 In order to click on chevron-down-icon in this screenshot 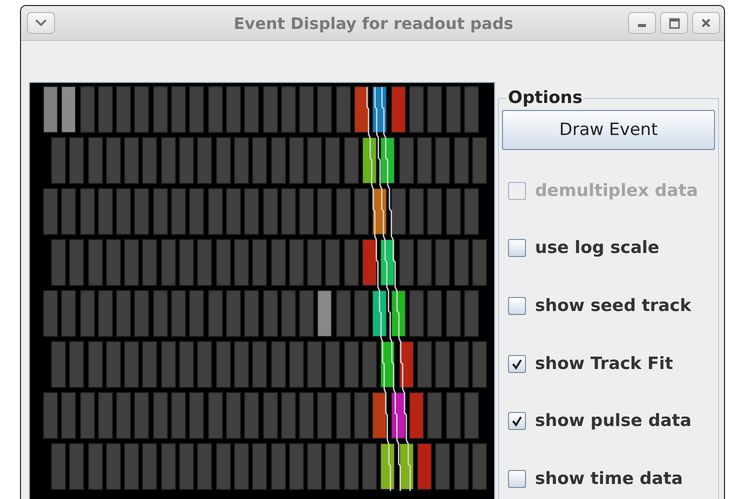, I will do `click(41, 23)`.